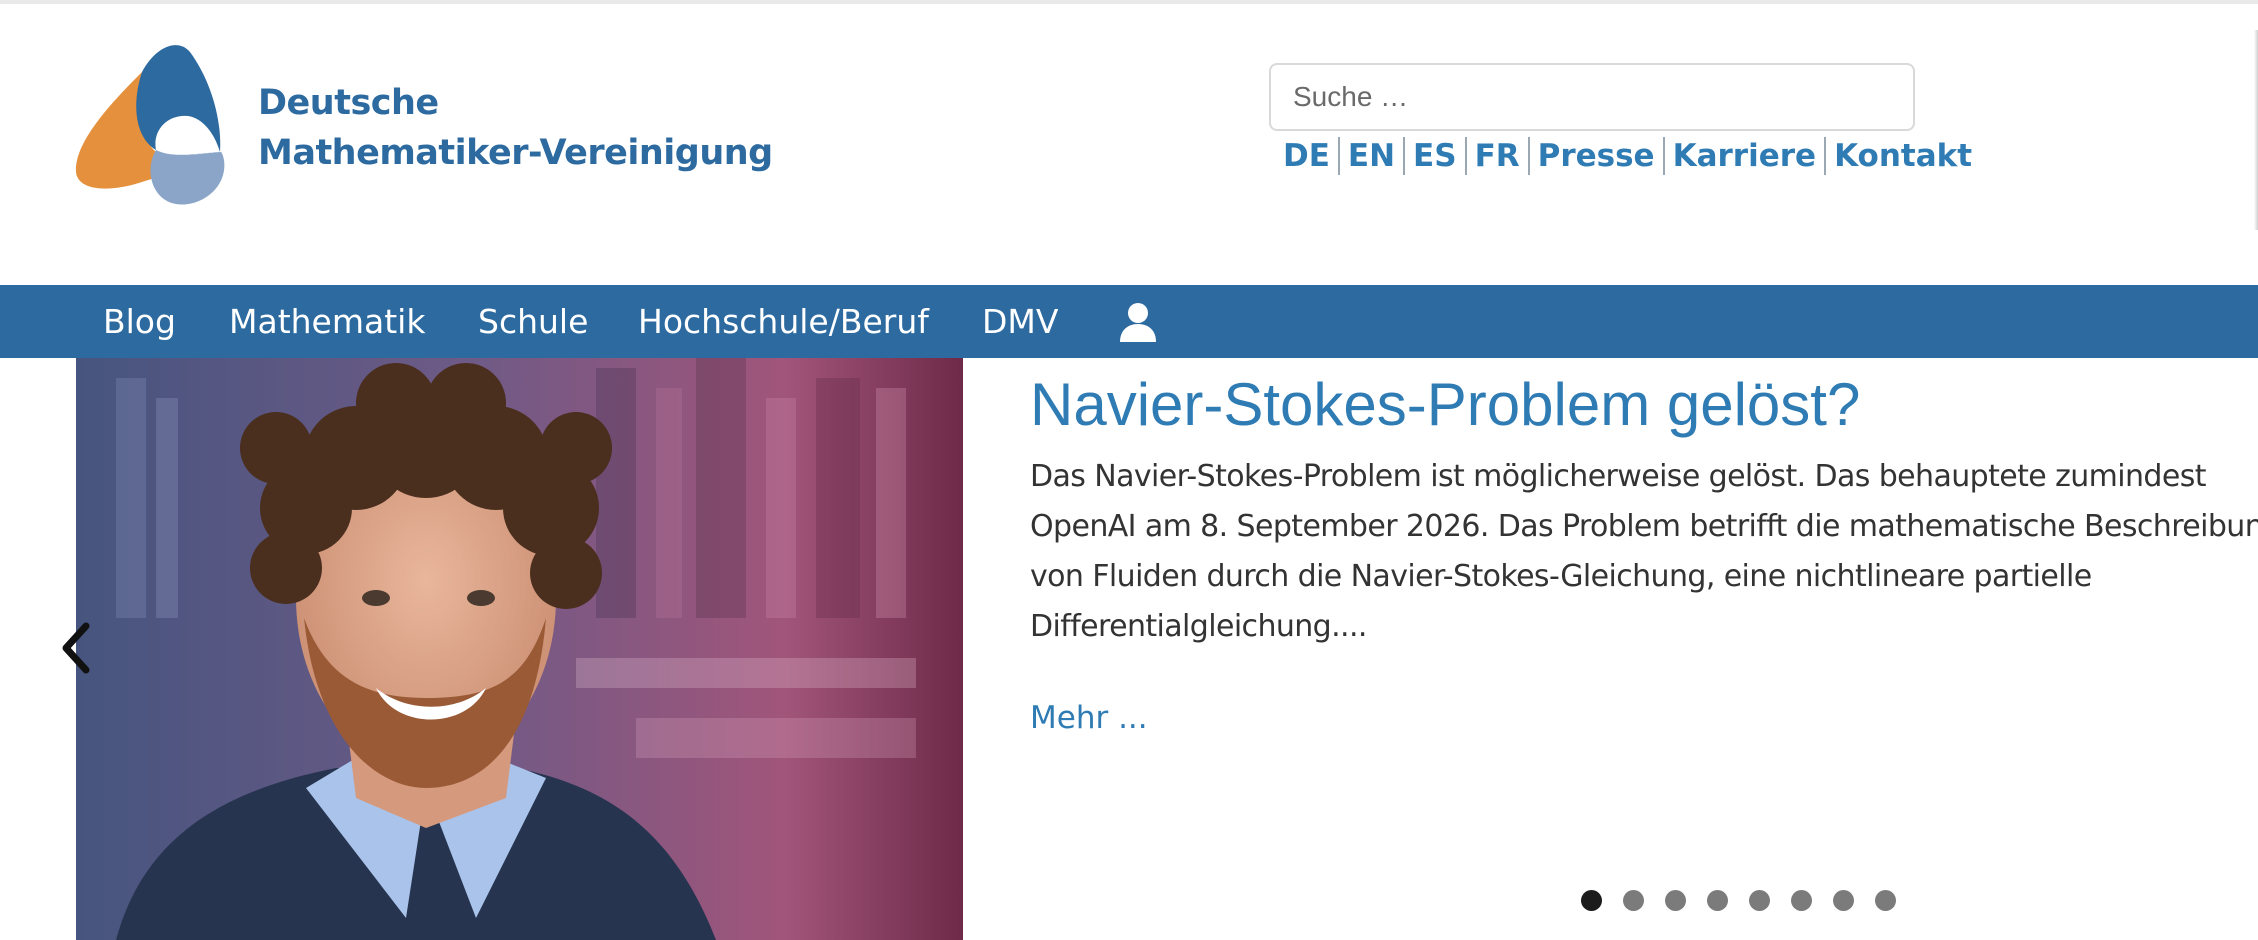 Image resolution: width=2258 pixels, height=940 pixels. I want to click on top-border, so click(1129, 2).